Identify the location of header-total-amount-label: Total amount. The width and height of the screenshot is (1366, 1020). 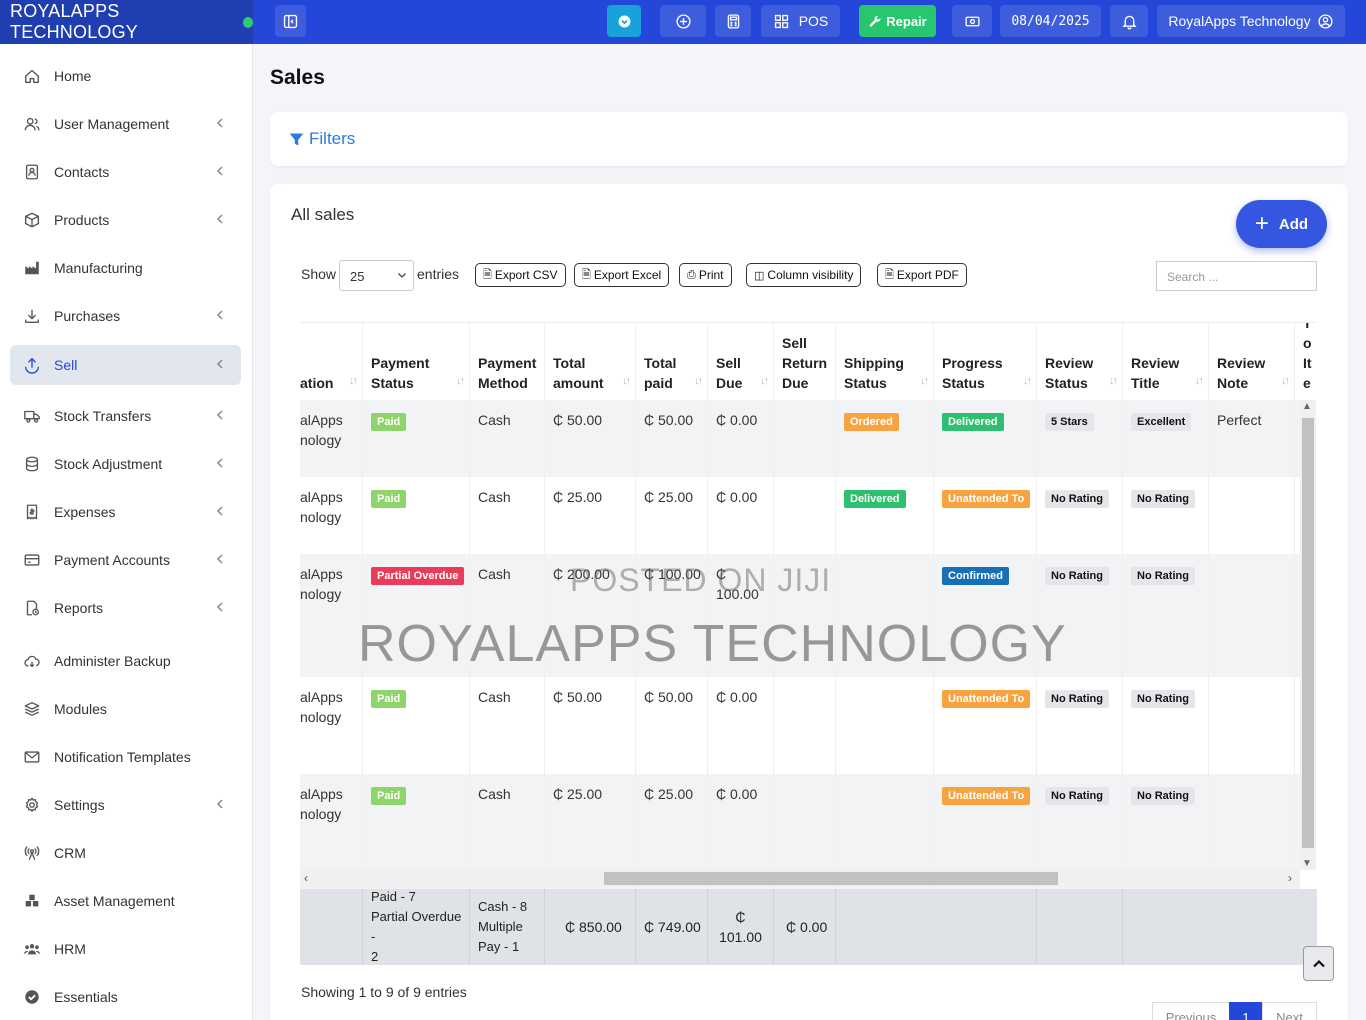
(578, 373).